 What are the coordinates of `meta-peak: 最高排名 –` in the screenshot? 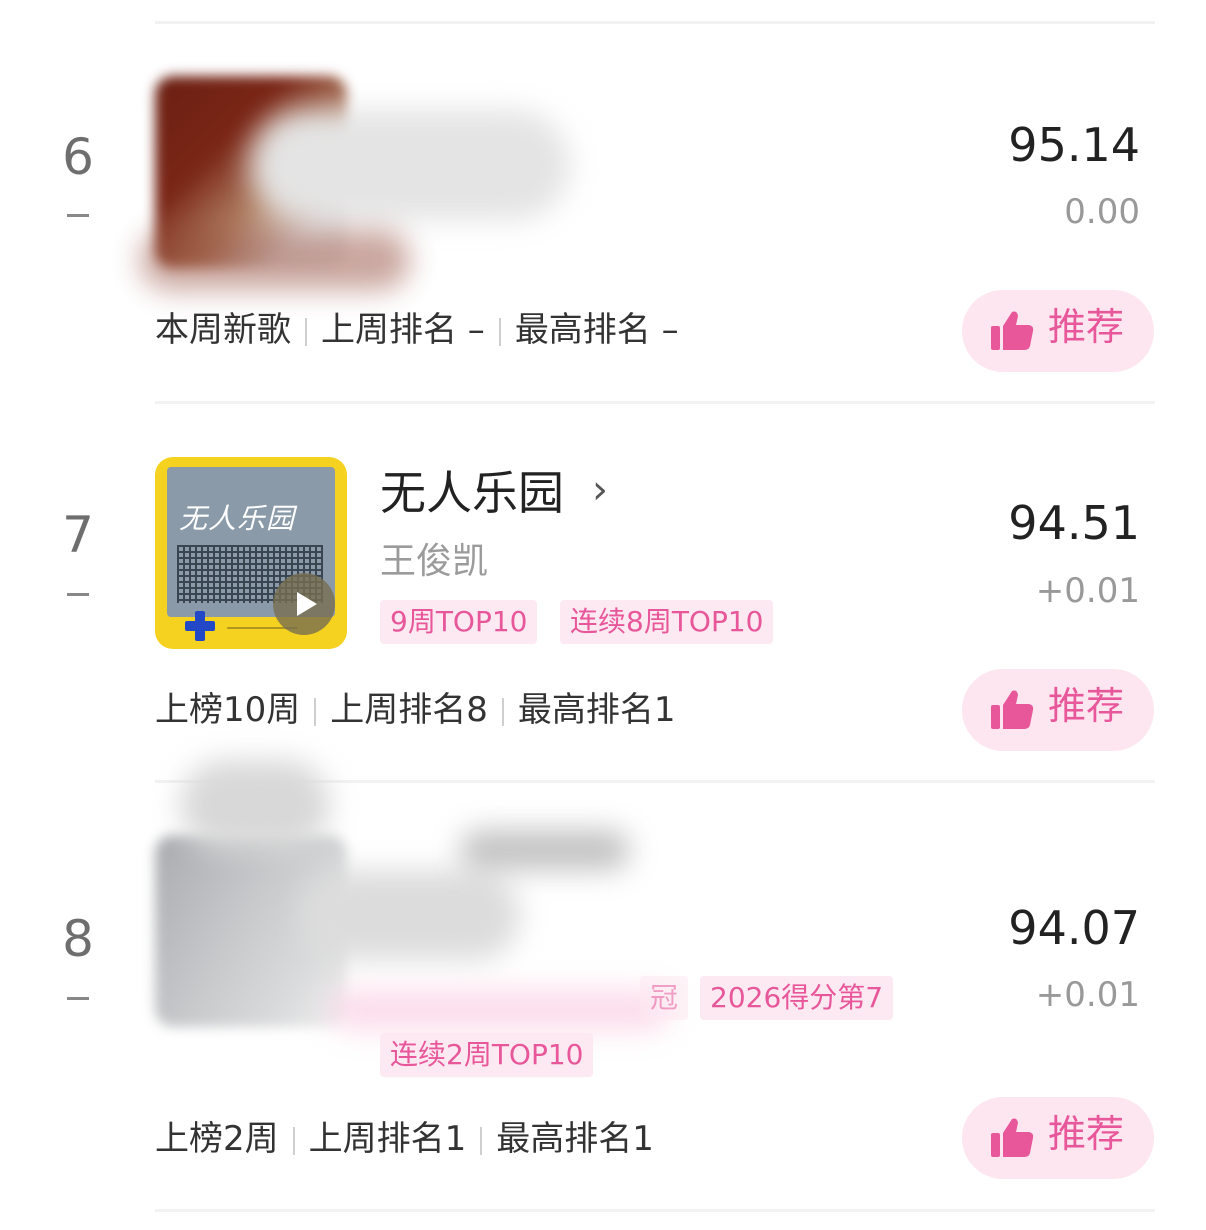 It's located at (596, 330).